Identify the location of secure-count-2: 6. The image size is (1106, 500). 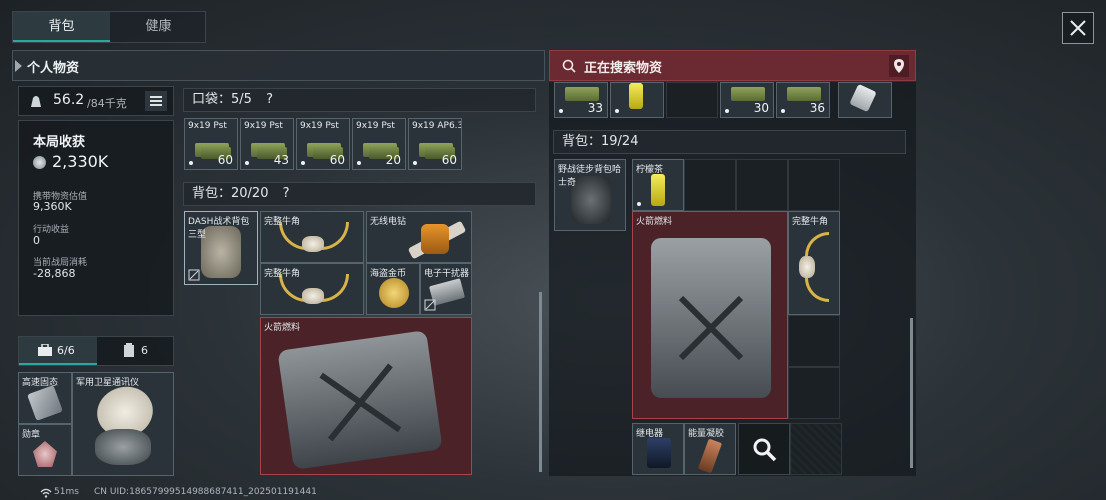
(144, 350).